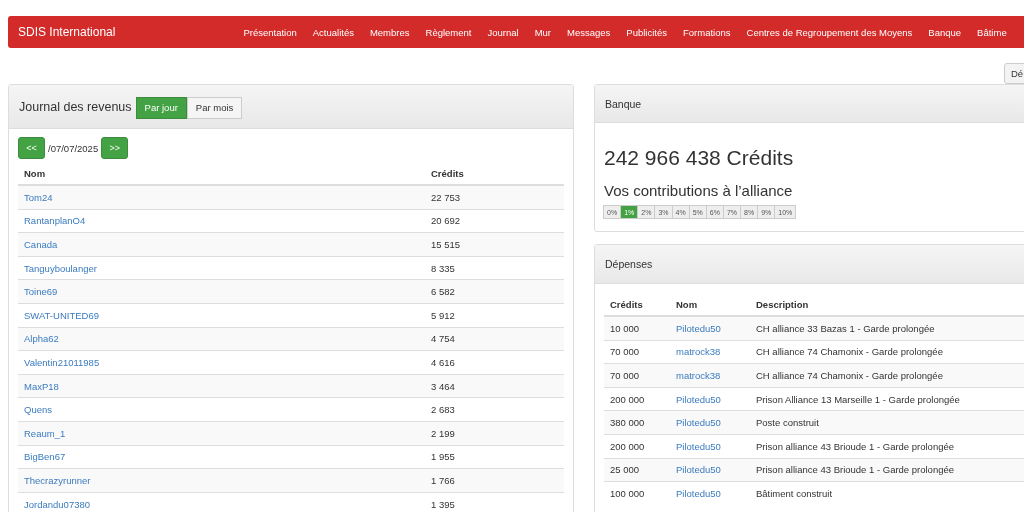 The width and height of the screenshot is (1024, 512). What do you see at coordinates (45, 433) in the screenshot?
I see `player-link: Reaum_1` at bounding box center [45, 433].